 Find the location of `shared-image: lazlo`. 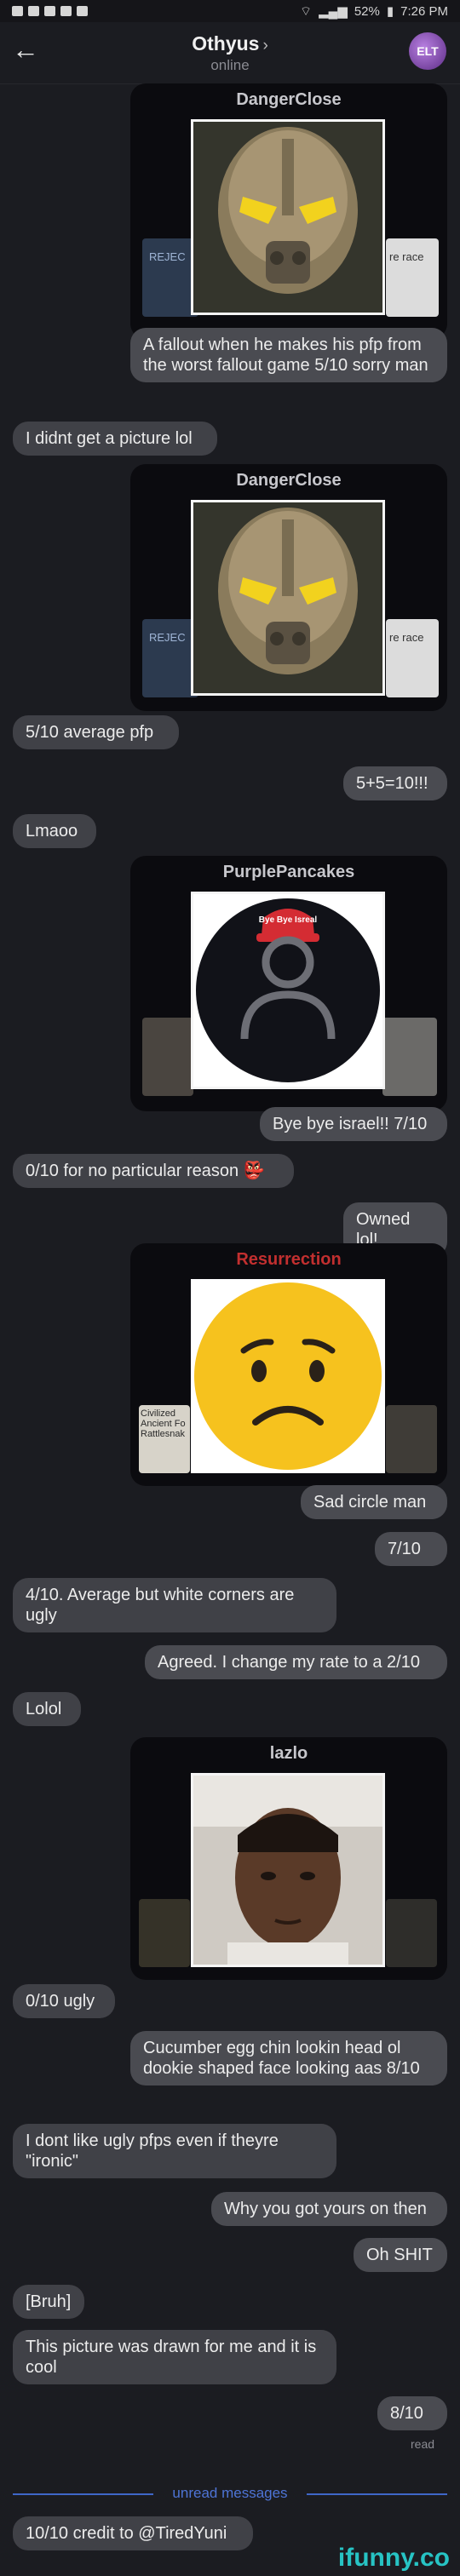

shared-image: lazlo is located at coordinates (289, 1858).